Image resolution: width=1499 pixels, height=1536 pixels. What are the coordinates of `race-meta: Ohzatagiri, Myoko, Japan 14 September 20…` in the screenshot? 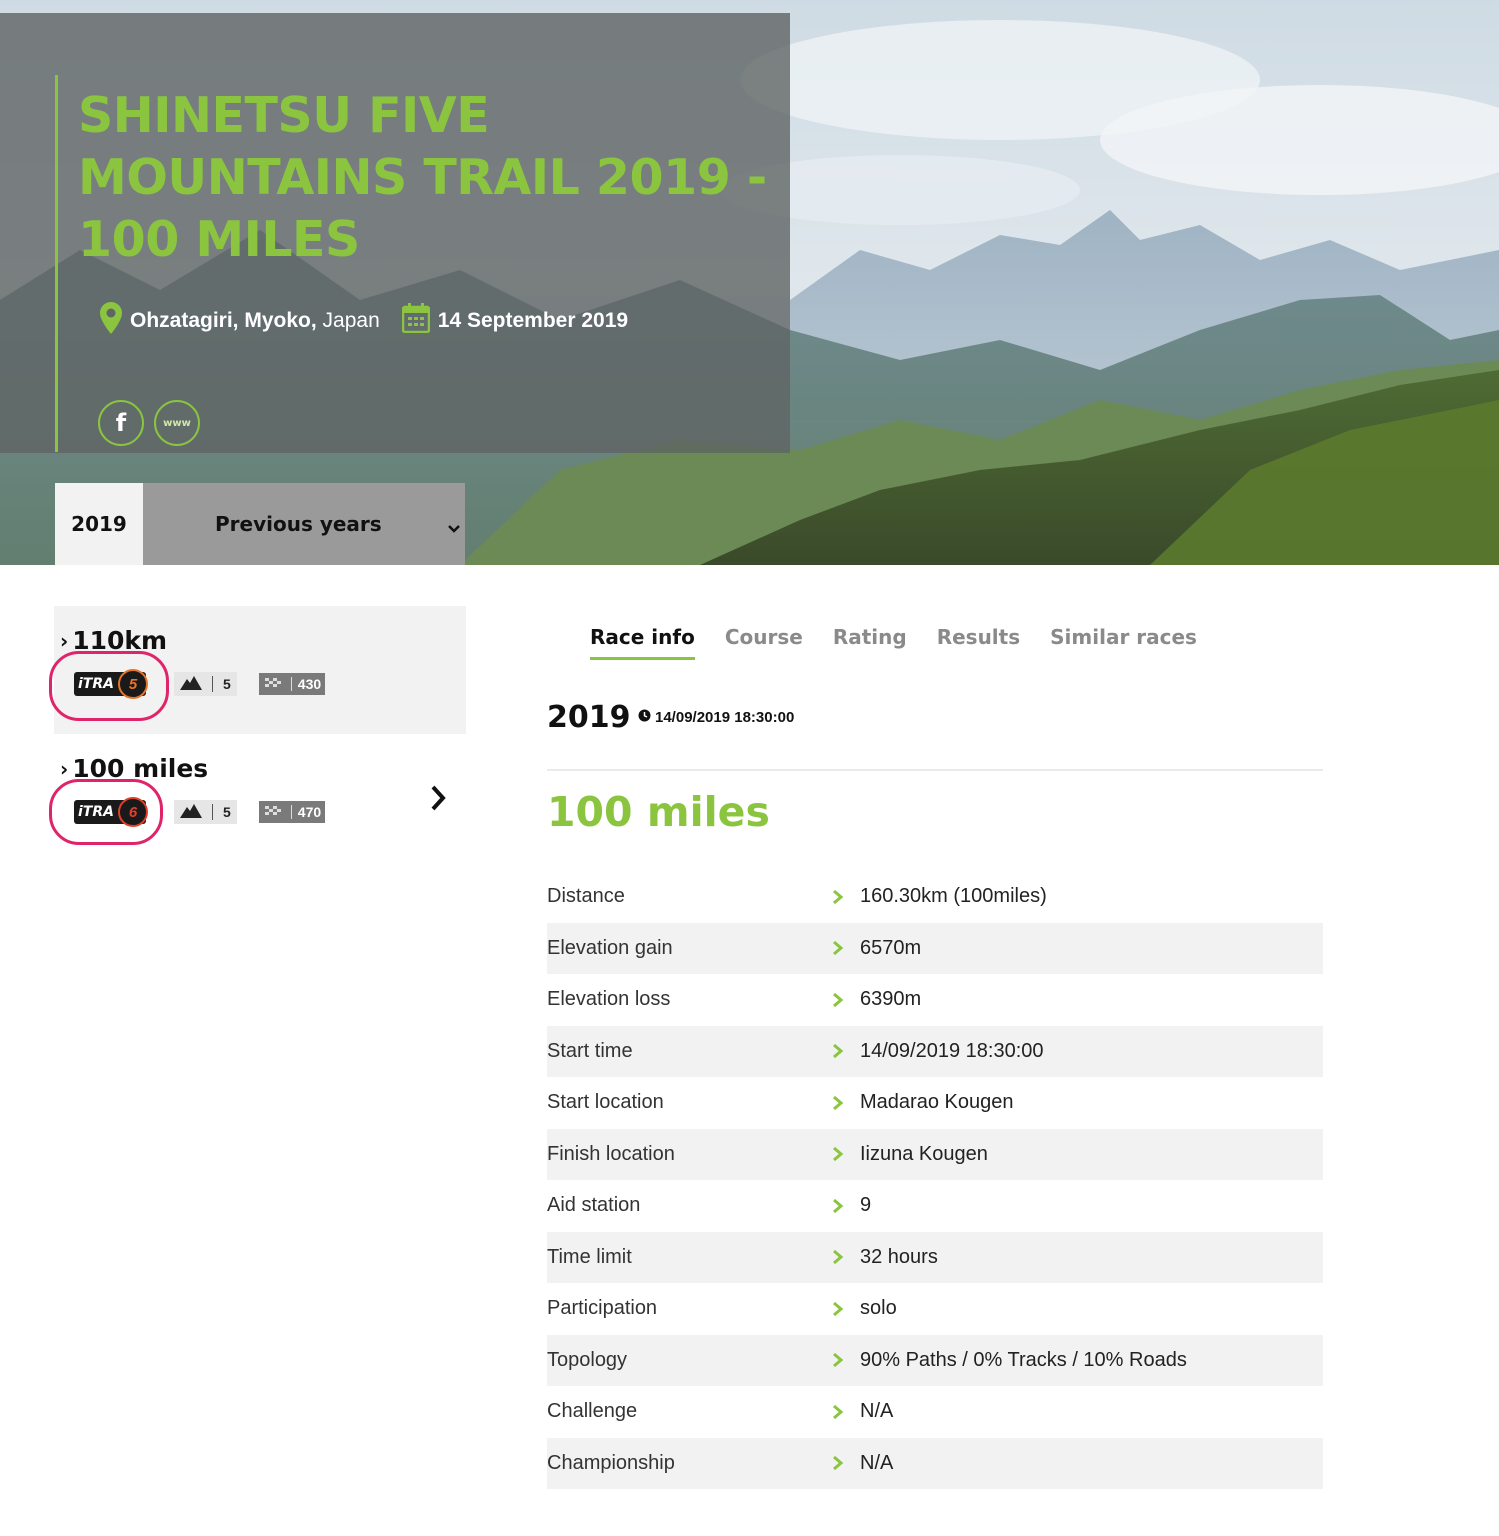 It's located at (364, 321).